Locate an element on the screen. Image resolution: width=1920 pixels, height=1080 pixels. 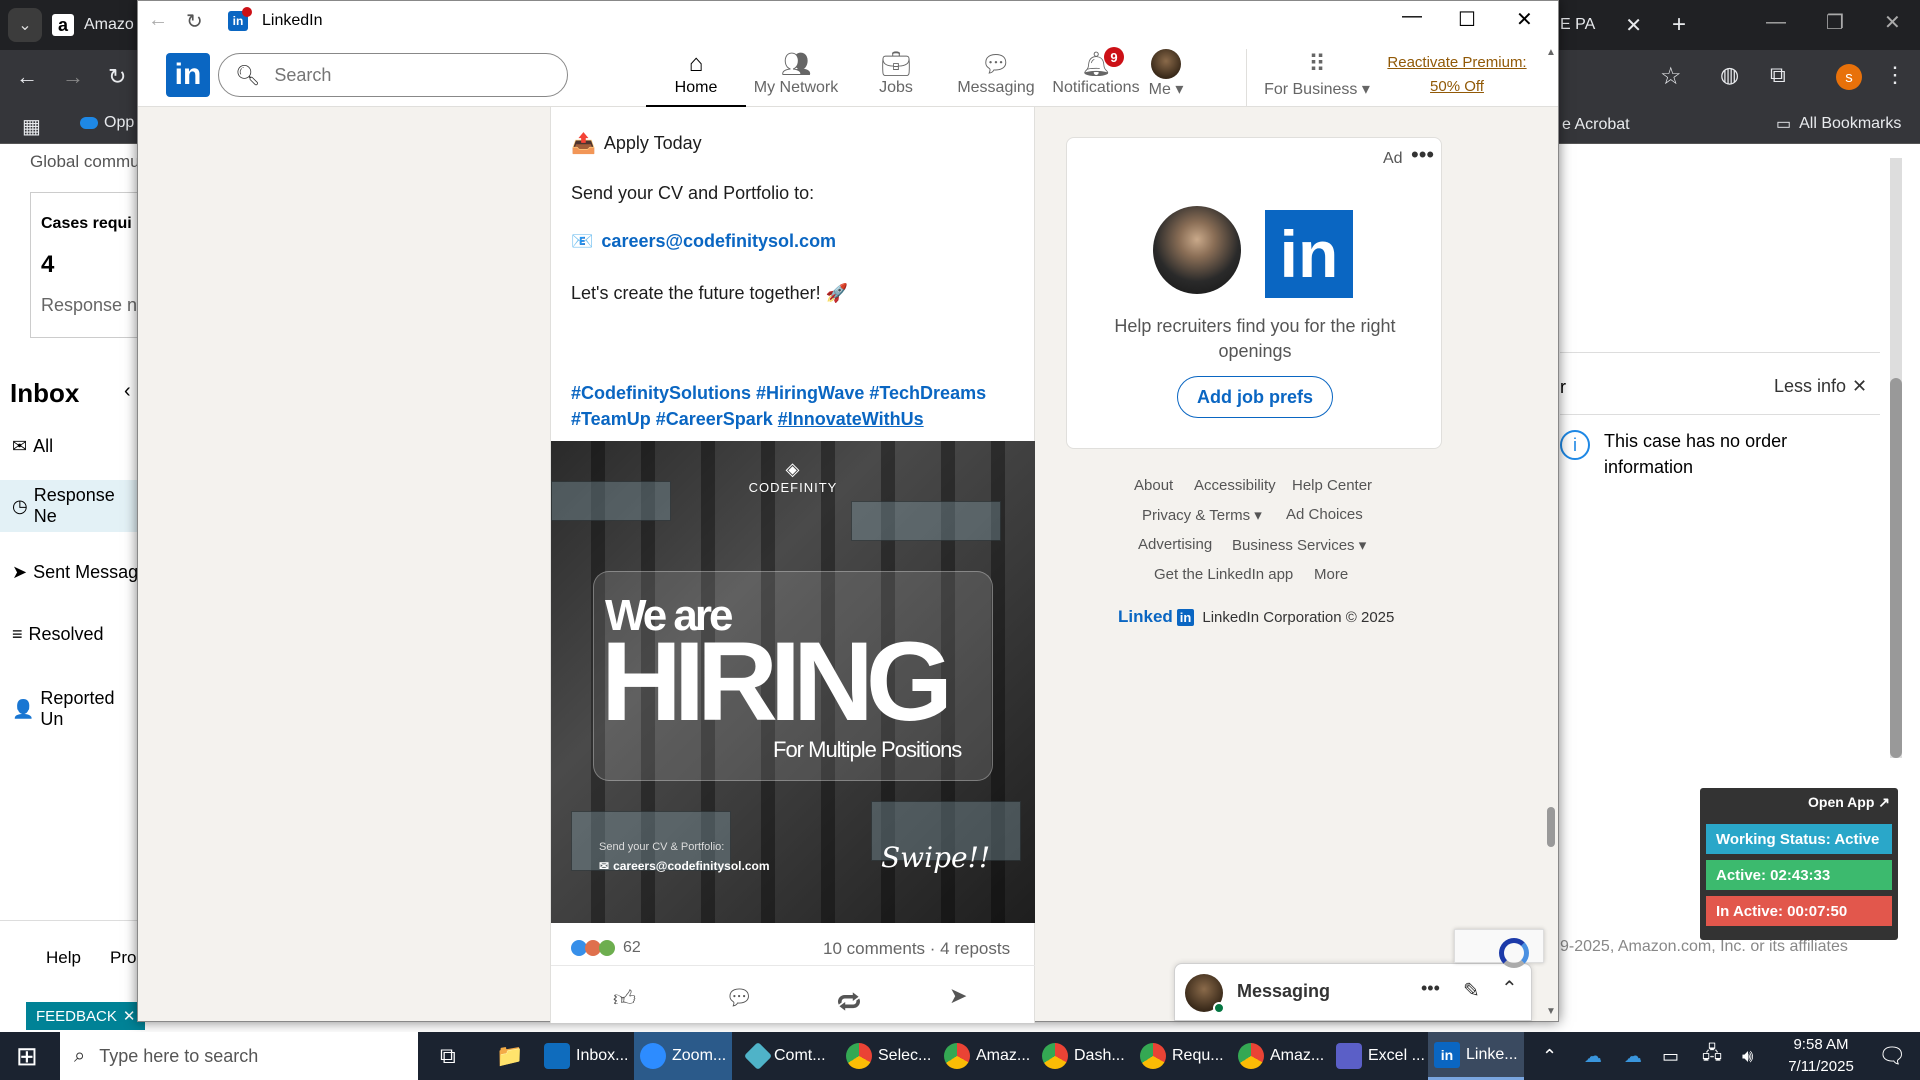
reactions: 62 is located at coordinates (606, 948).